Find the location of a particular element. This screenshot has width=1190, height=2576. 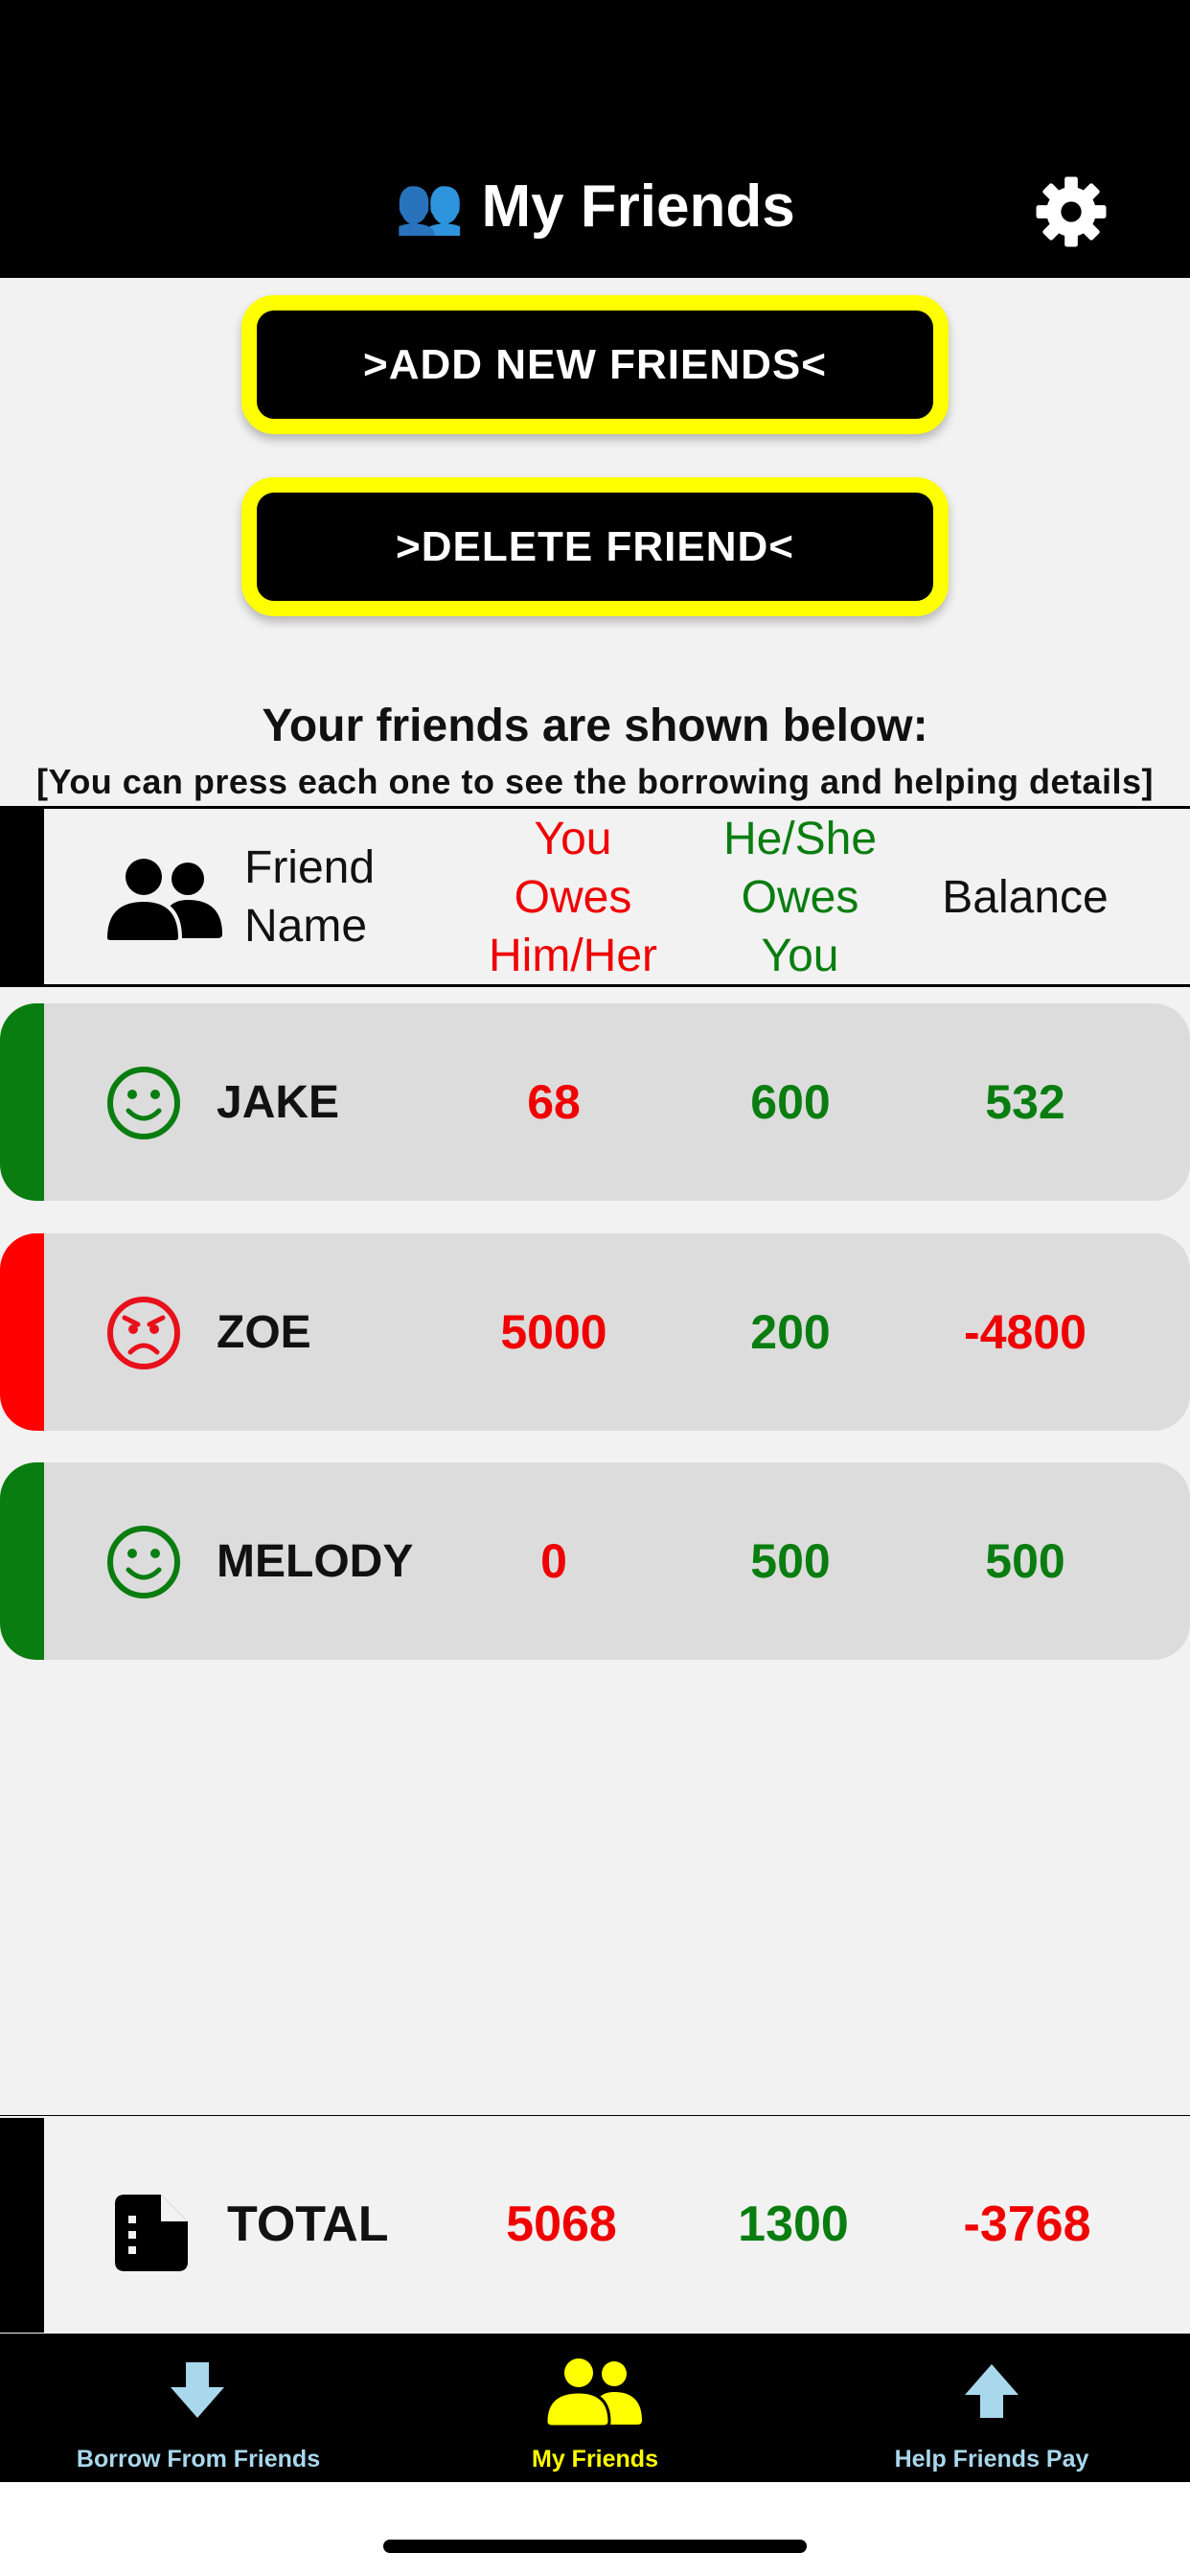

header-friend-line2: Name is located at coordinates (306, 926).